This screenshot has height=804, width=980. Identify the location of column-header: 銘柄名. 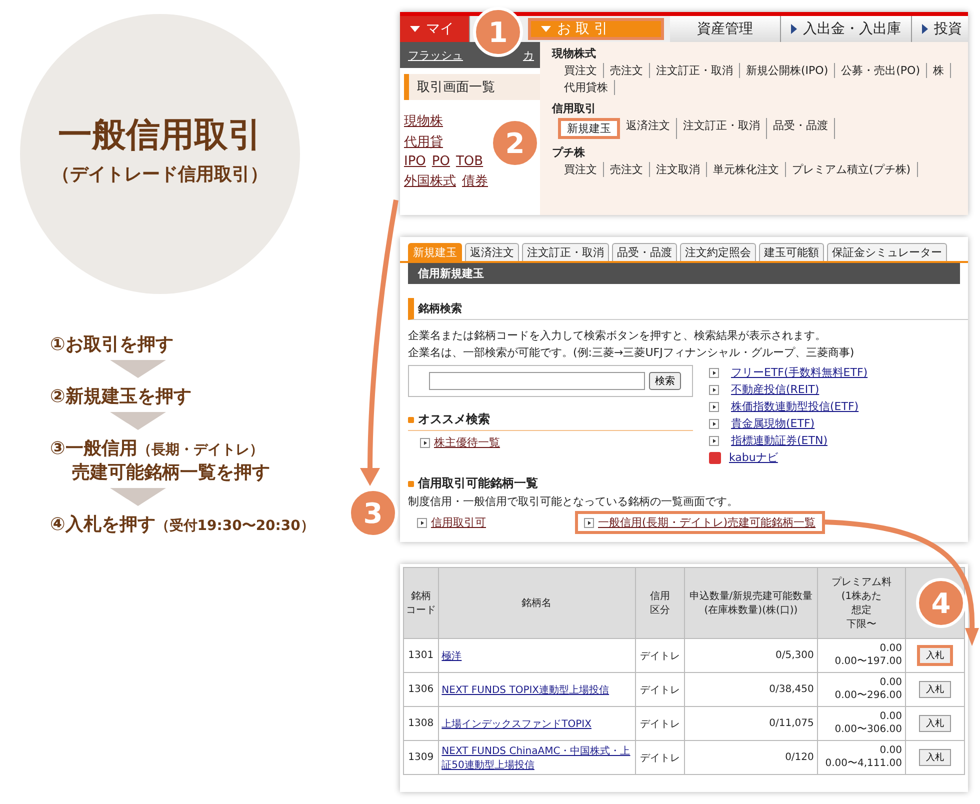
(537, 603).